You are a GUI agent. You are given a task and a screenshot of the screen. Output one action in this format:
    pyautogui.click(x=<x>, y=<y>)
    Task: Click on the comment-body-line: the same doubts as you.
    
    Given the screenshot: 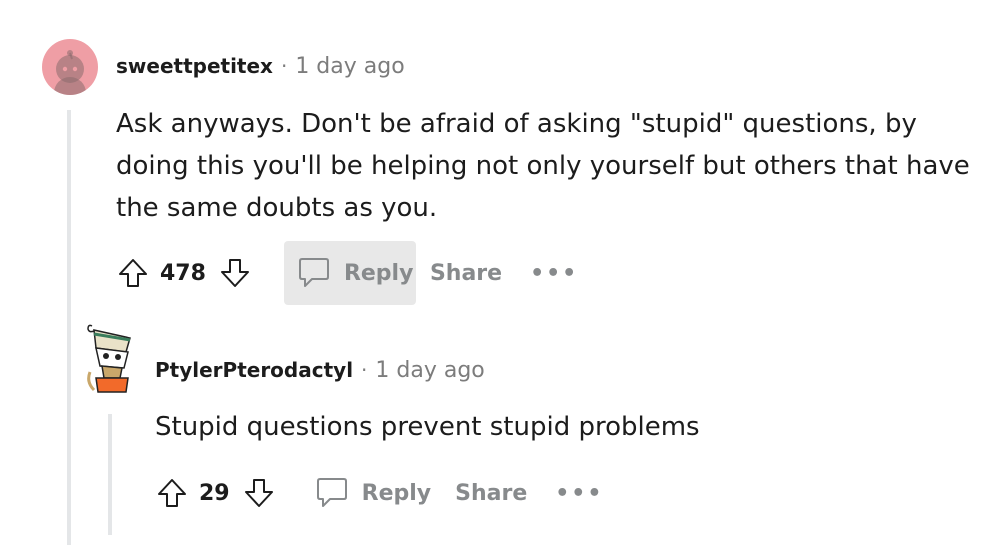 What is the action you would take?
    pyautogui.click(x=277, y=208)
    